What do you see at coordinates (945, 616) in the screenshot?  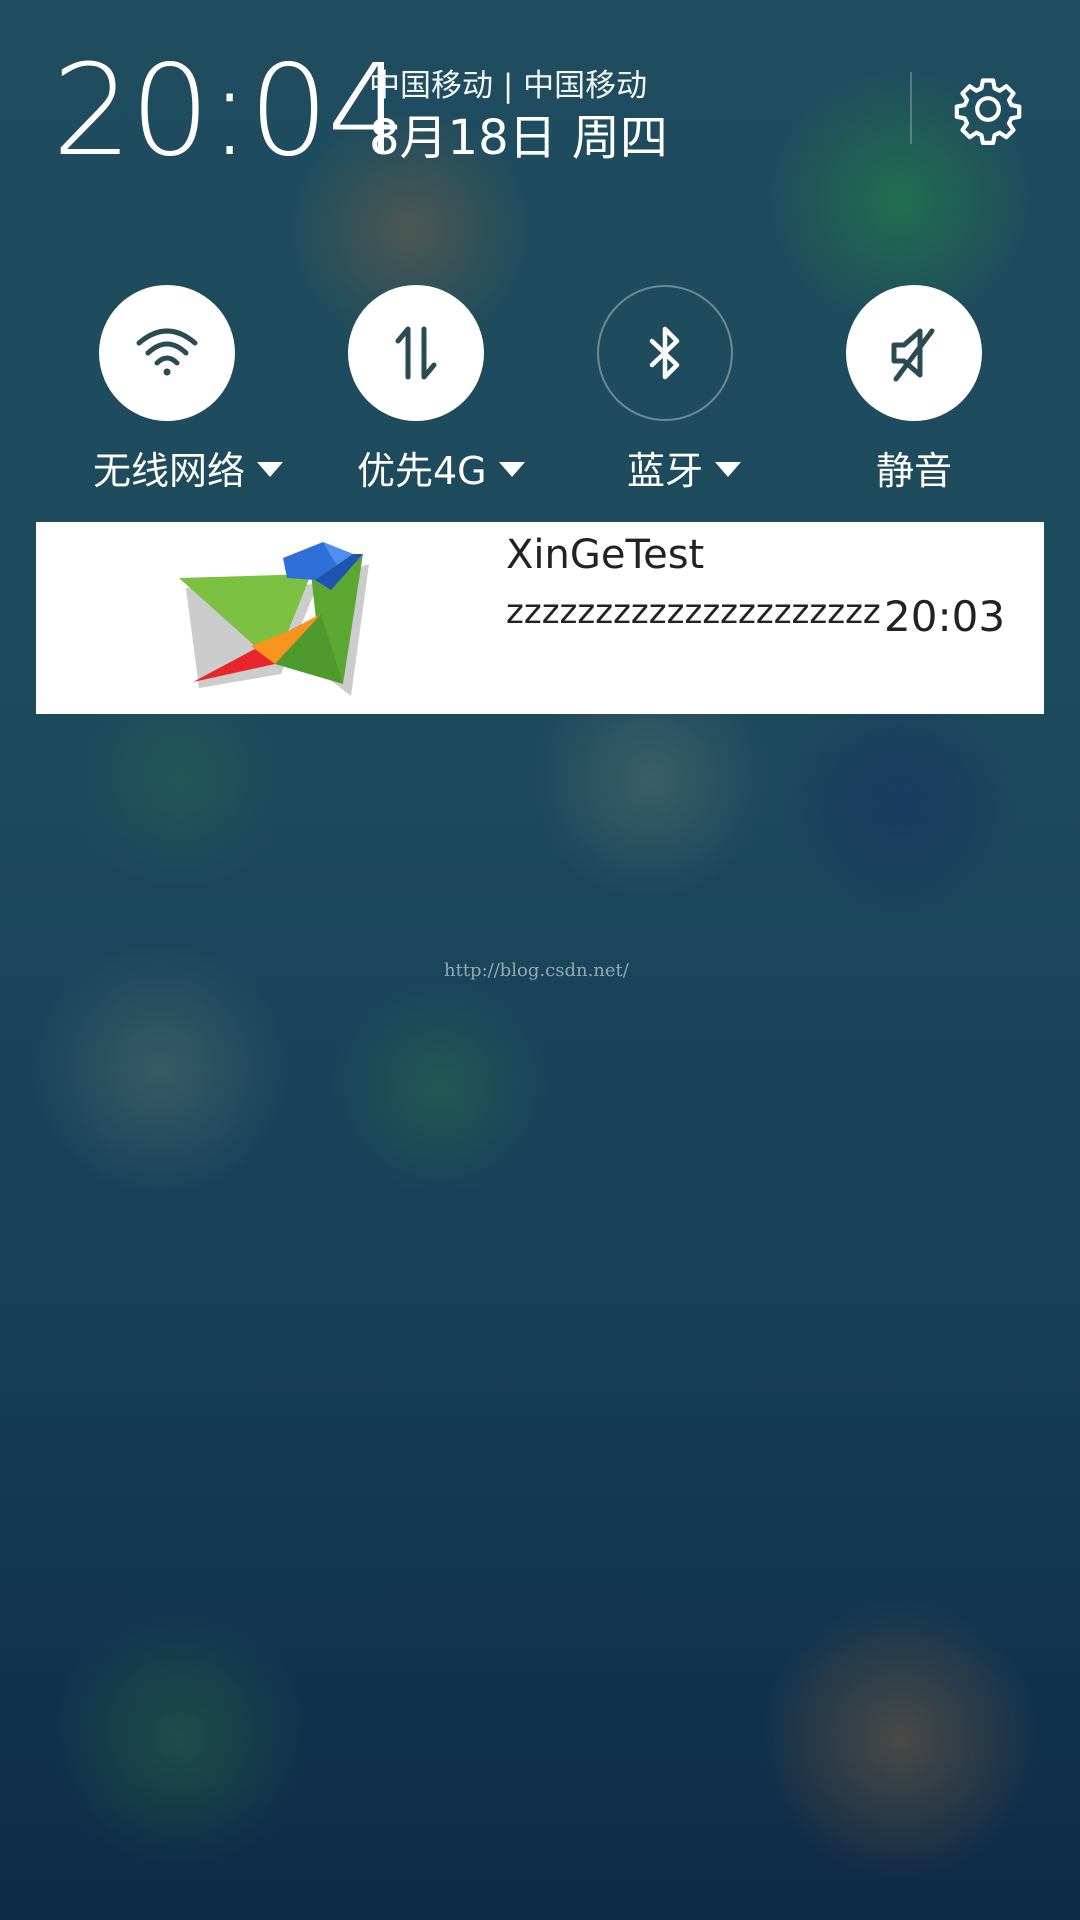 I see `notification-time: 20:03` at bounding box center [945, 616].